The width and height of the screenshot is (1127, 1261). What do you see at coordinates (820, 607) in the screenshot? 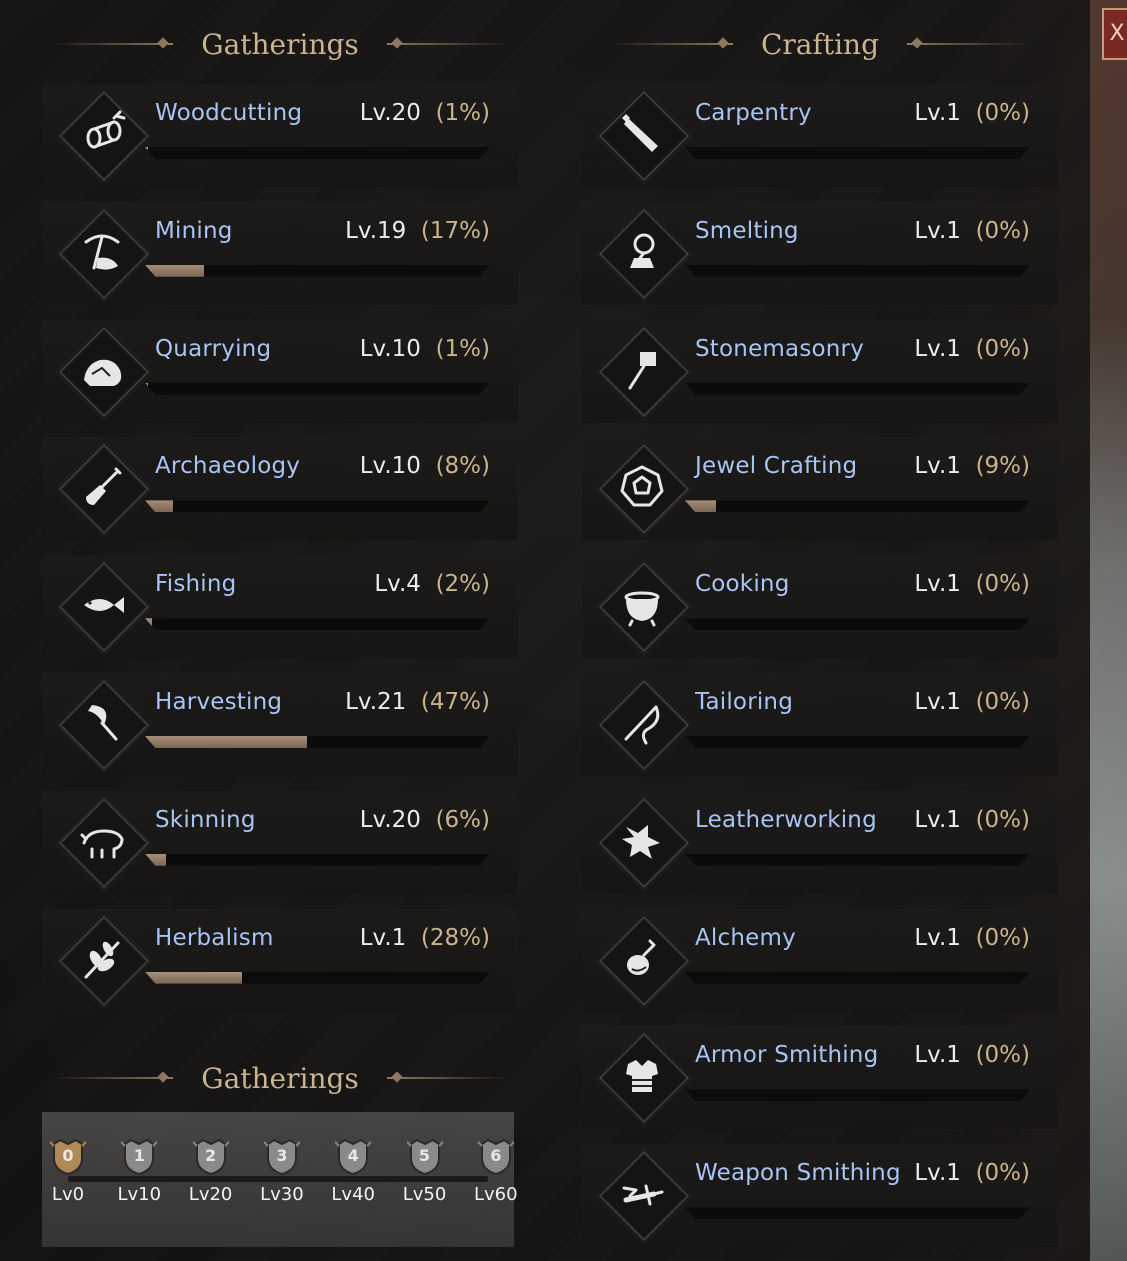
I see `skill-card-cooking: Cooking Lv.1 (0%)` at bounding box center [820, 607].